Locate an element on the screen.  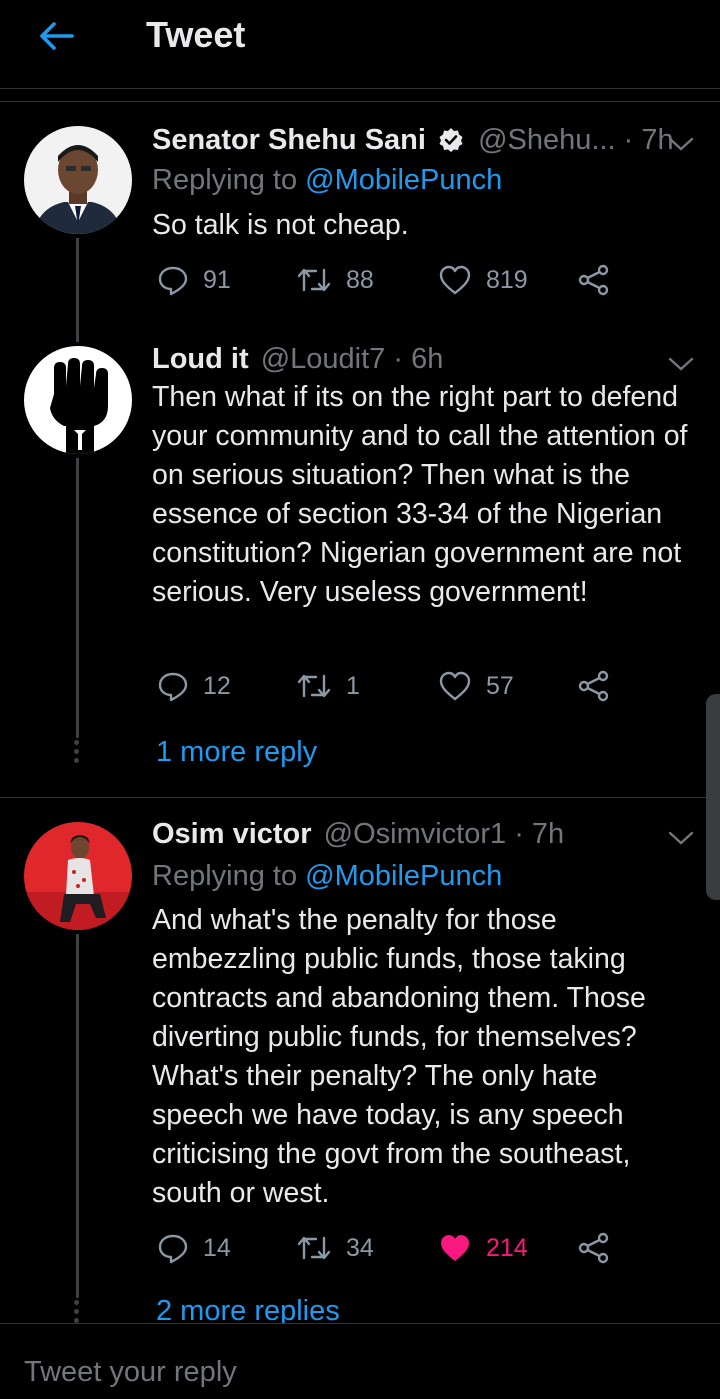
top-bar: Tweet is located at coordinates (360, 44).